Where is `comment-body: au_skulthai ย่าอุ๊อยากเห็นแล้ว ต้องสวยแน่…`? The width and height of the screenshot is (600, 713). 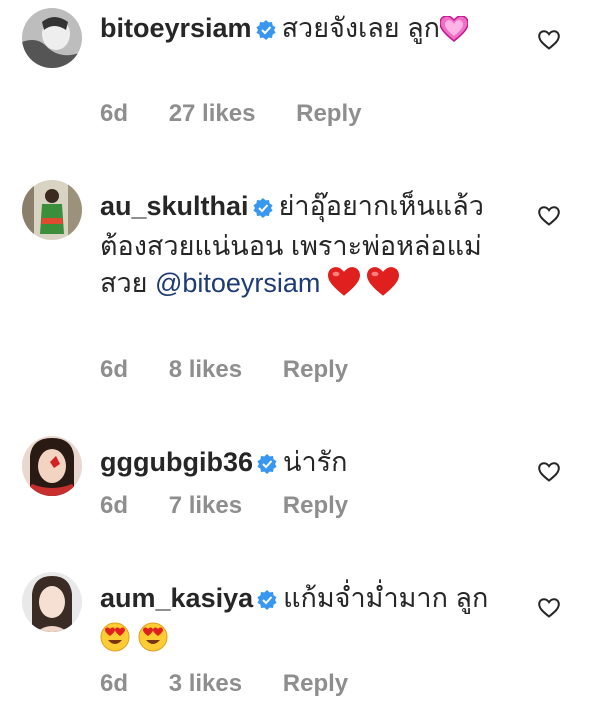 comment-body: au_skulthai ย่าอุ๊อยากเห็นแล้ว ต้องสวยแน่… is located at coordinates (305, 247).